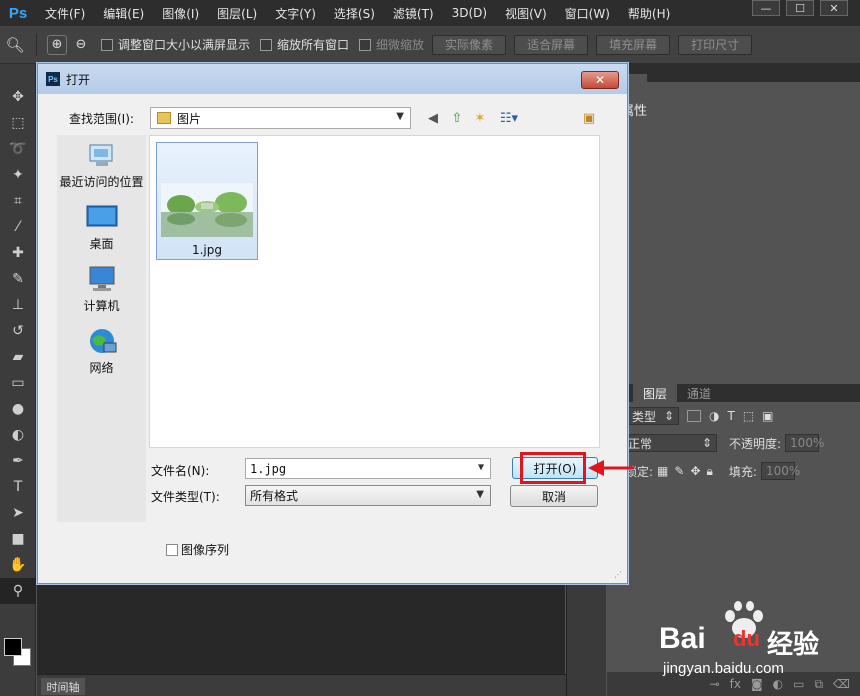 This screenshot has width=860, height=696. I want to click on tab-timeline: 时间轴, so click(63, 686).